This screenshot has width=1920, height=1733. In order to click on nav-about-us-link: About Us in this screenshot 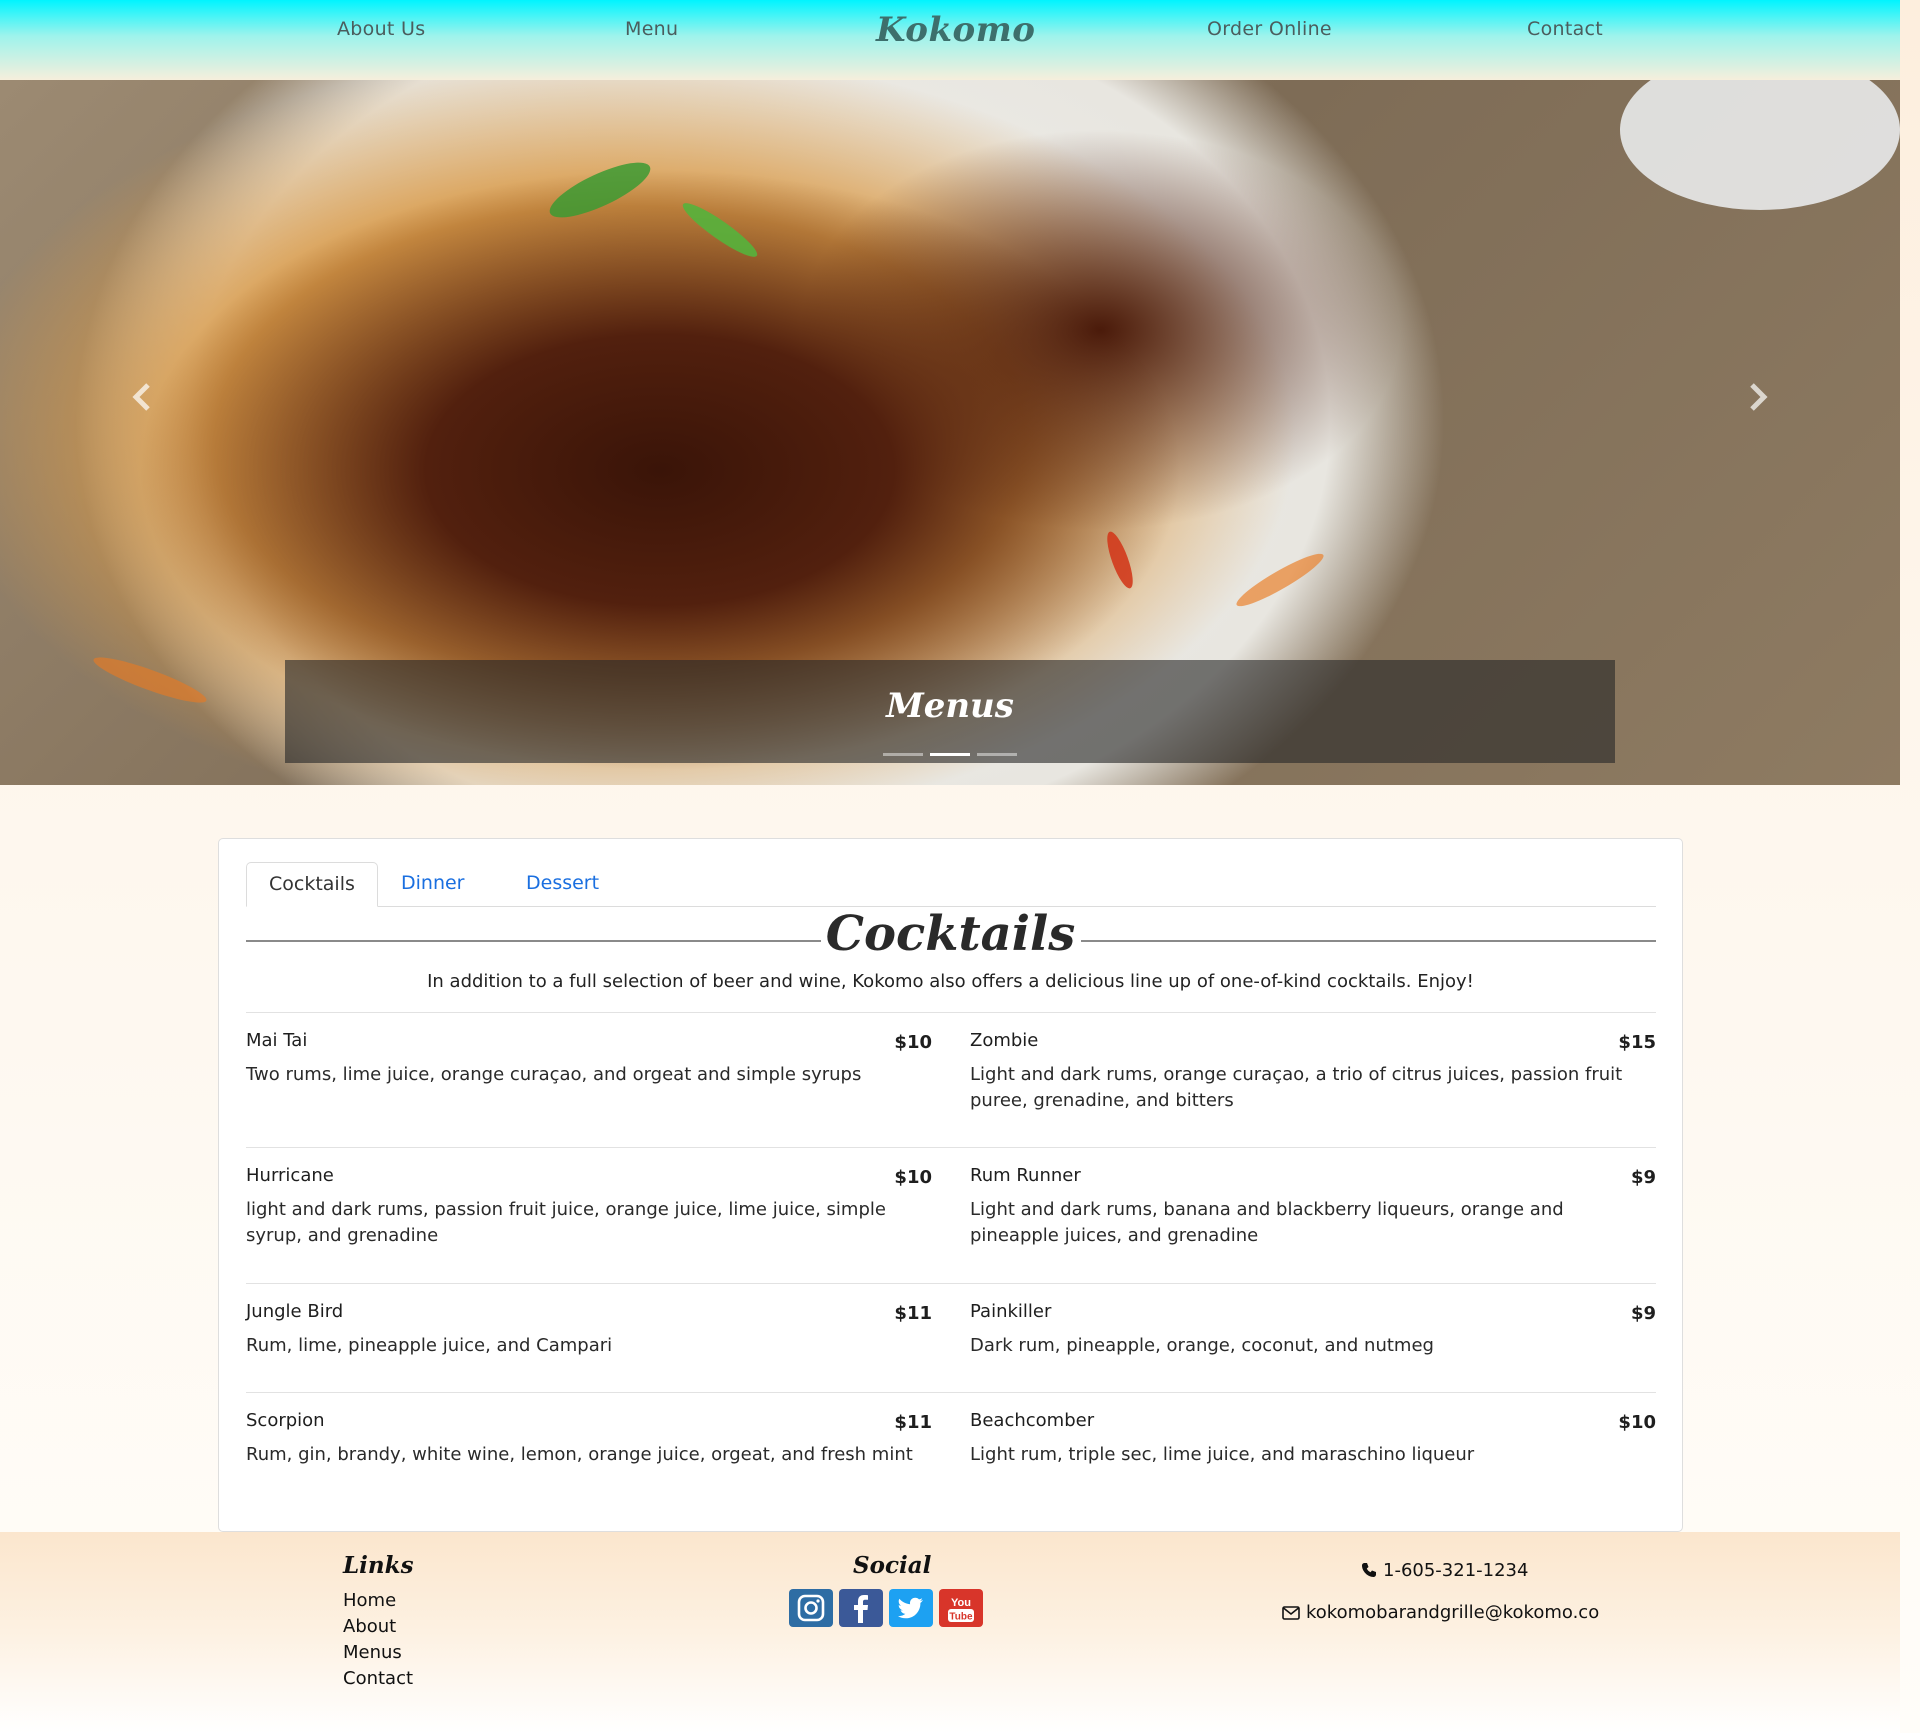, I will do `click(381, 29)`.